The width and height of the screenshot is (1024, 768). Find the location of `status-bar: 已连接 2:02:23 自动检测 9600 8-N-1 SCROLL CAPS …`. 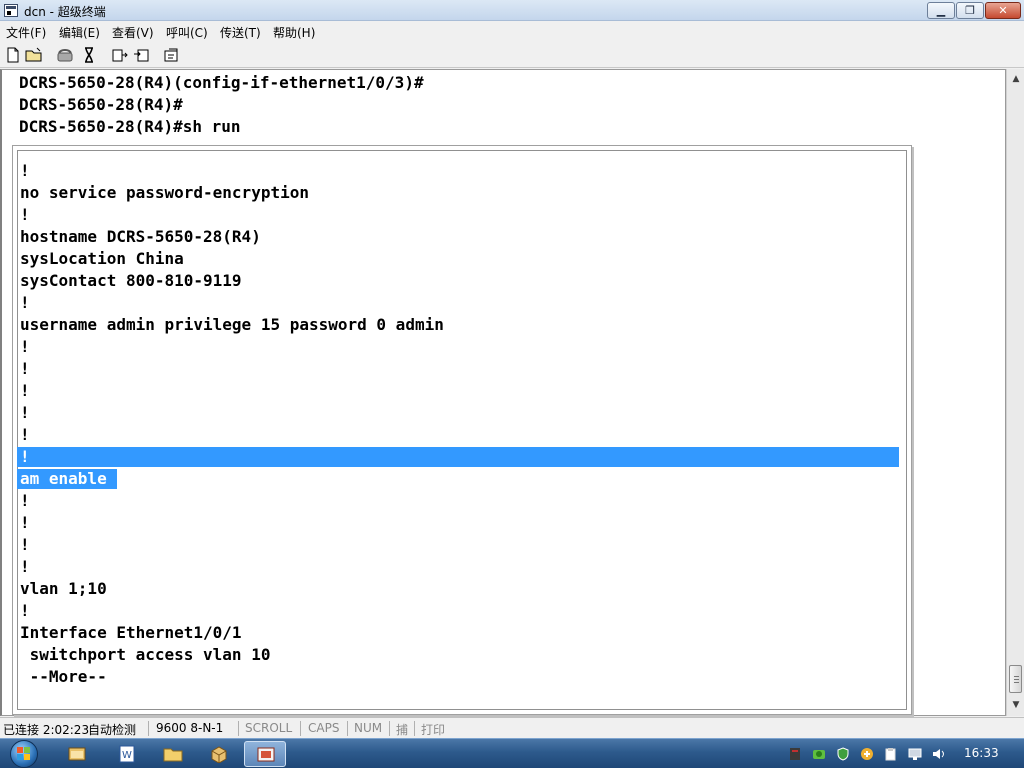

status-bar: 已连接 2:02:23 自动检测 9600 8-N-1 SCROLL CAPS … is located at coordinates (512, 727).